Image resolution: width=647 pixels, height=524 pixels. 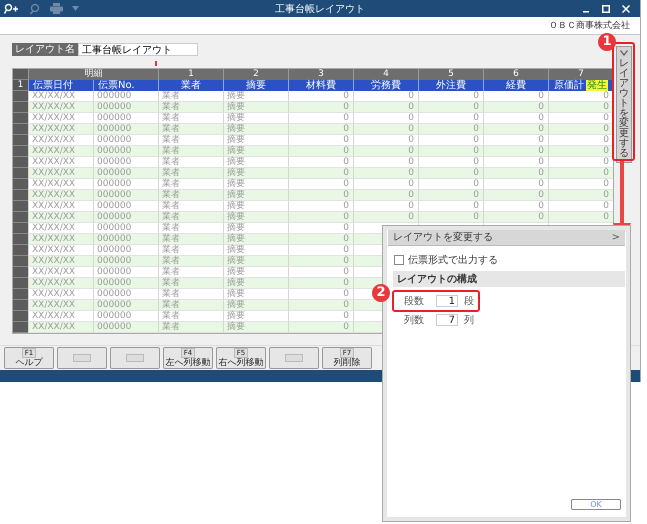 I want to click on group-header: 6, so click(x=515, y=74).